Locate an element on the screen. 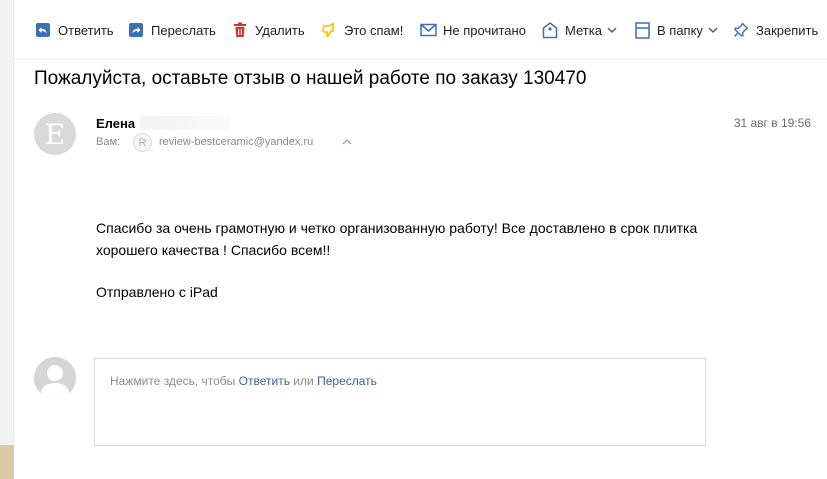  spam-button: Это спам! is located at coordinates (361, 30).